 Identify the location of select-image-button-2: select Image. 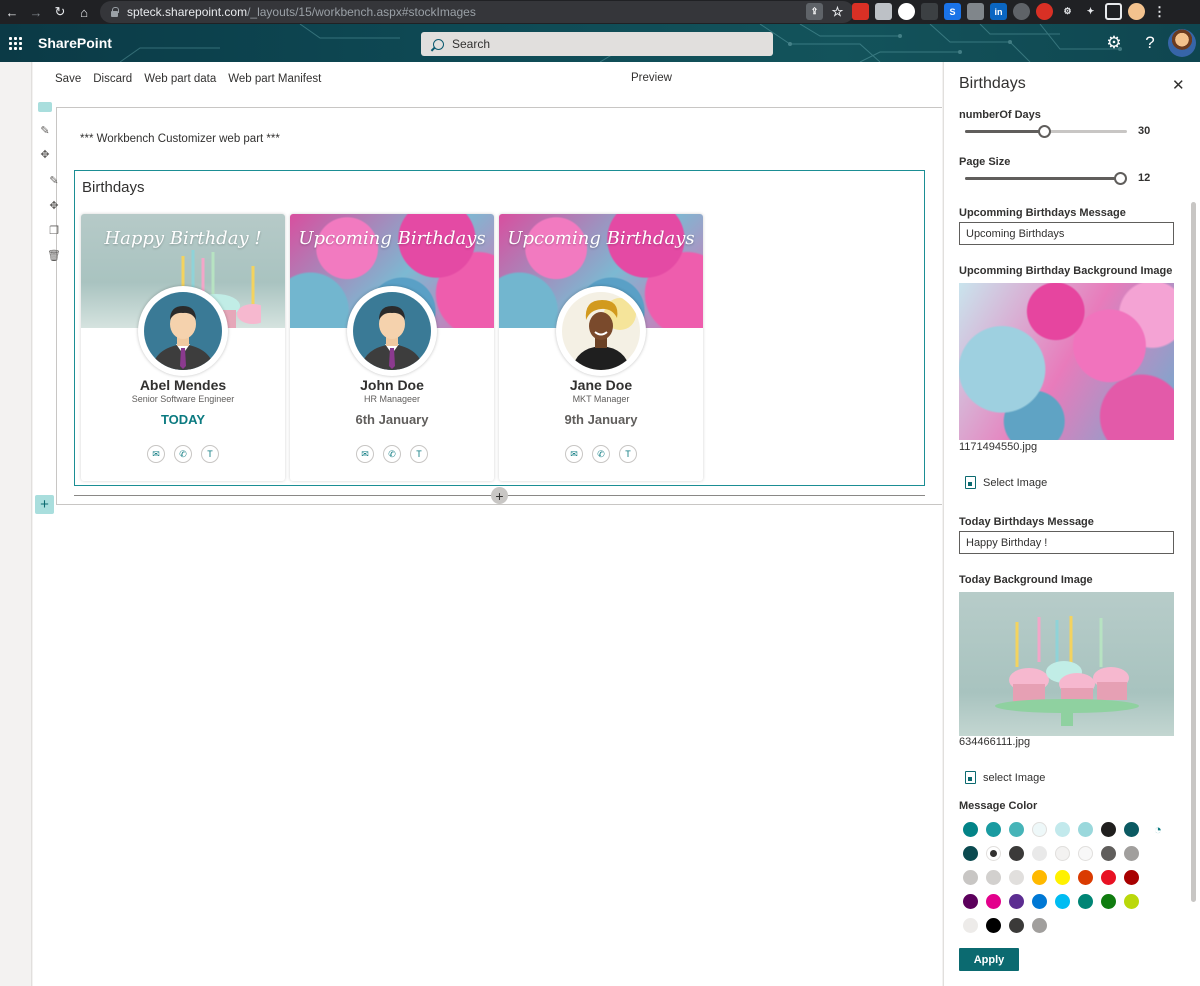
(1005, 777).